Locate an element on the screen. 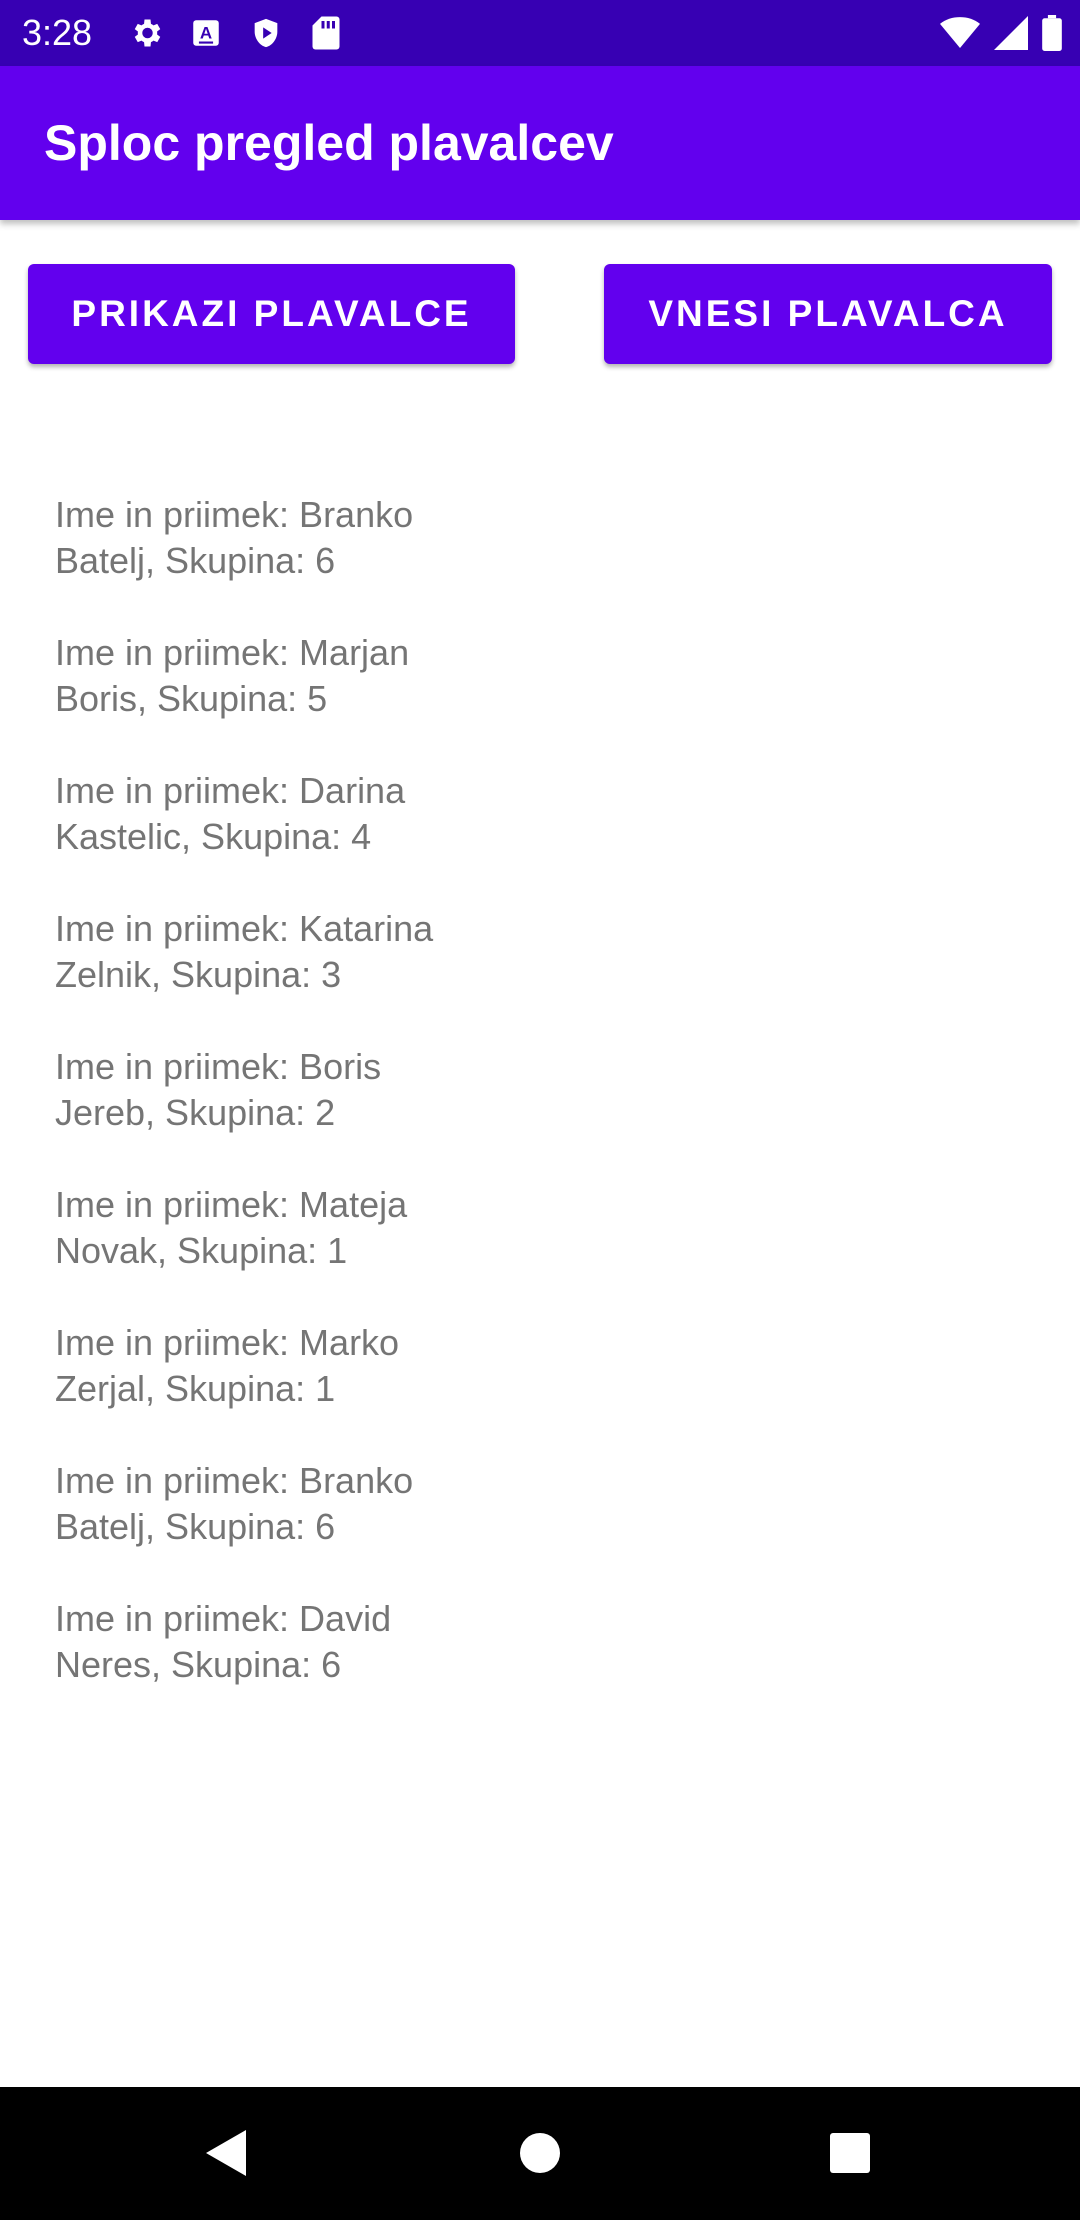  swimmer-name-label: Ime in priimek: Boris is located at coordinates (218, 1066).